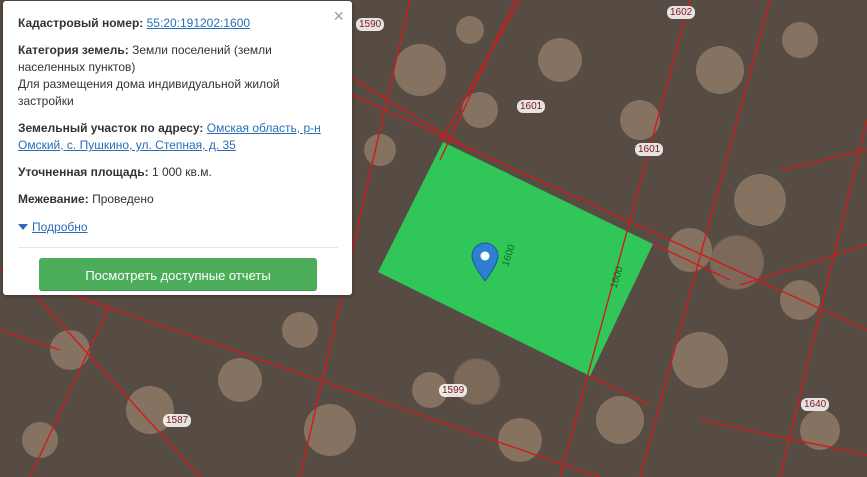 The width and height of the screenshot is (867, 477). I want to click on survey-label: Межевание:, so click(53, 199).